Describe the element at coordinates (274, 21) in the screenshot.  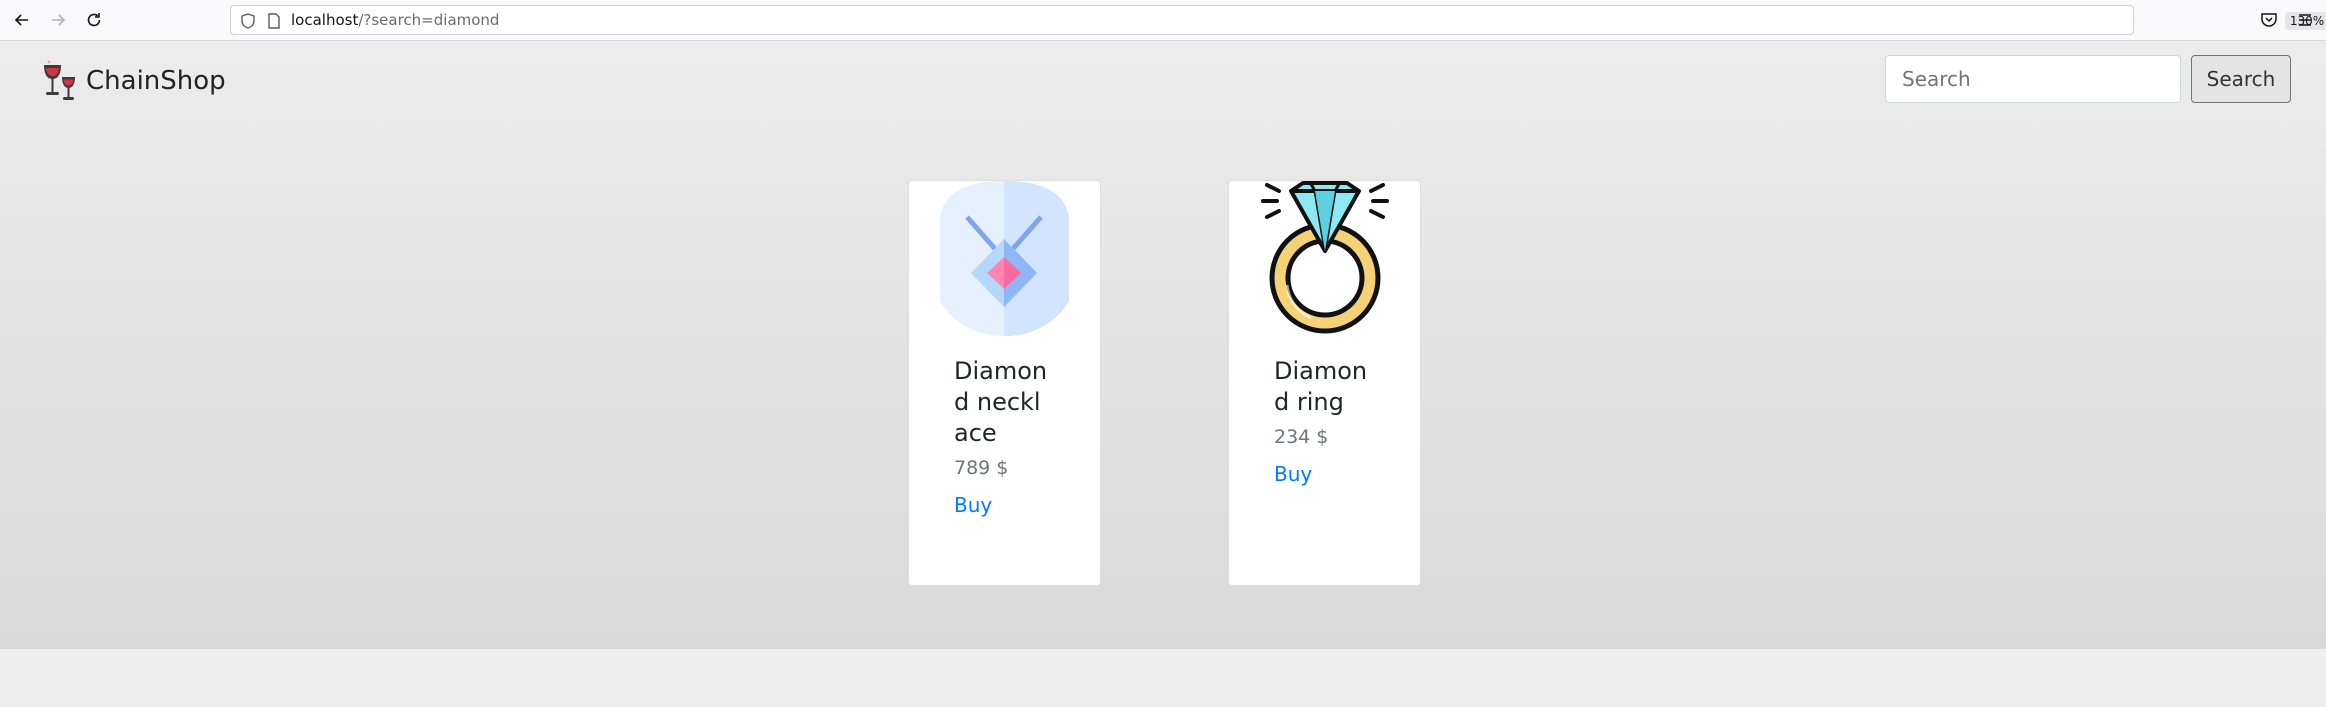
I see `page-icon` at that location.